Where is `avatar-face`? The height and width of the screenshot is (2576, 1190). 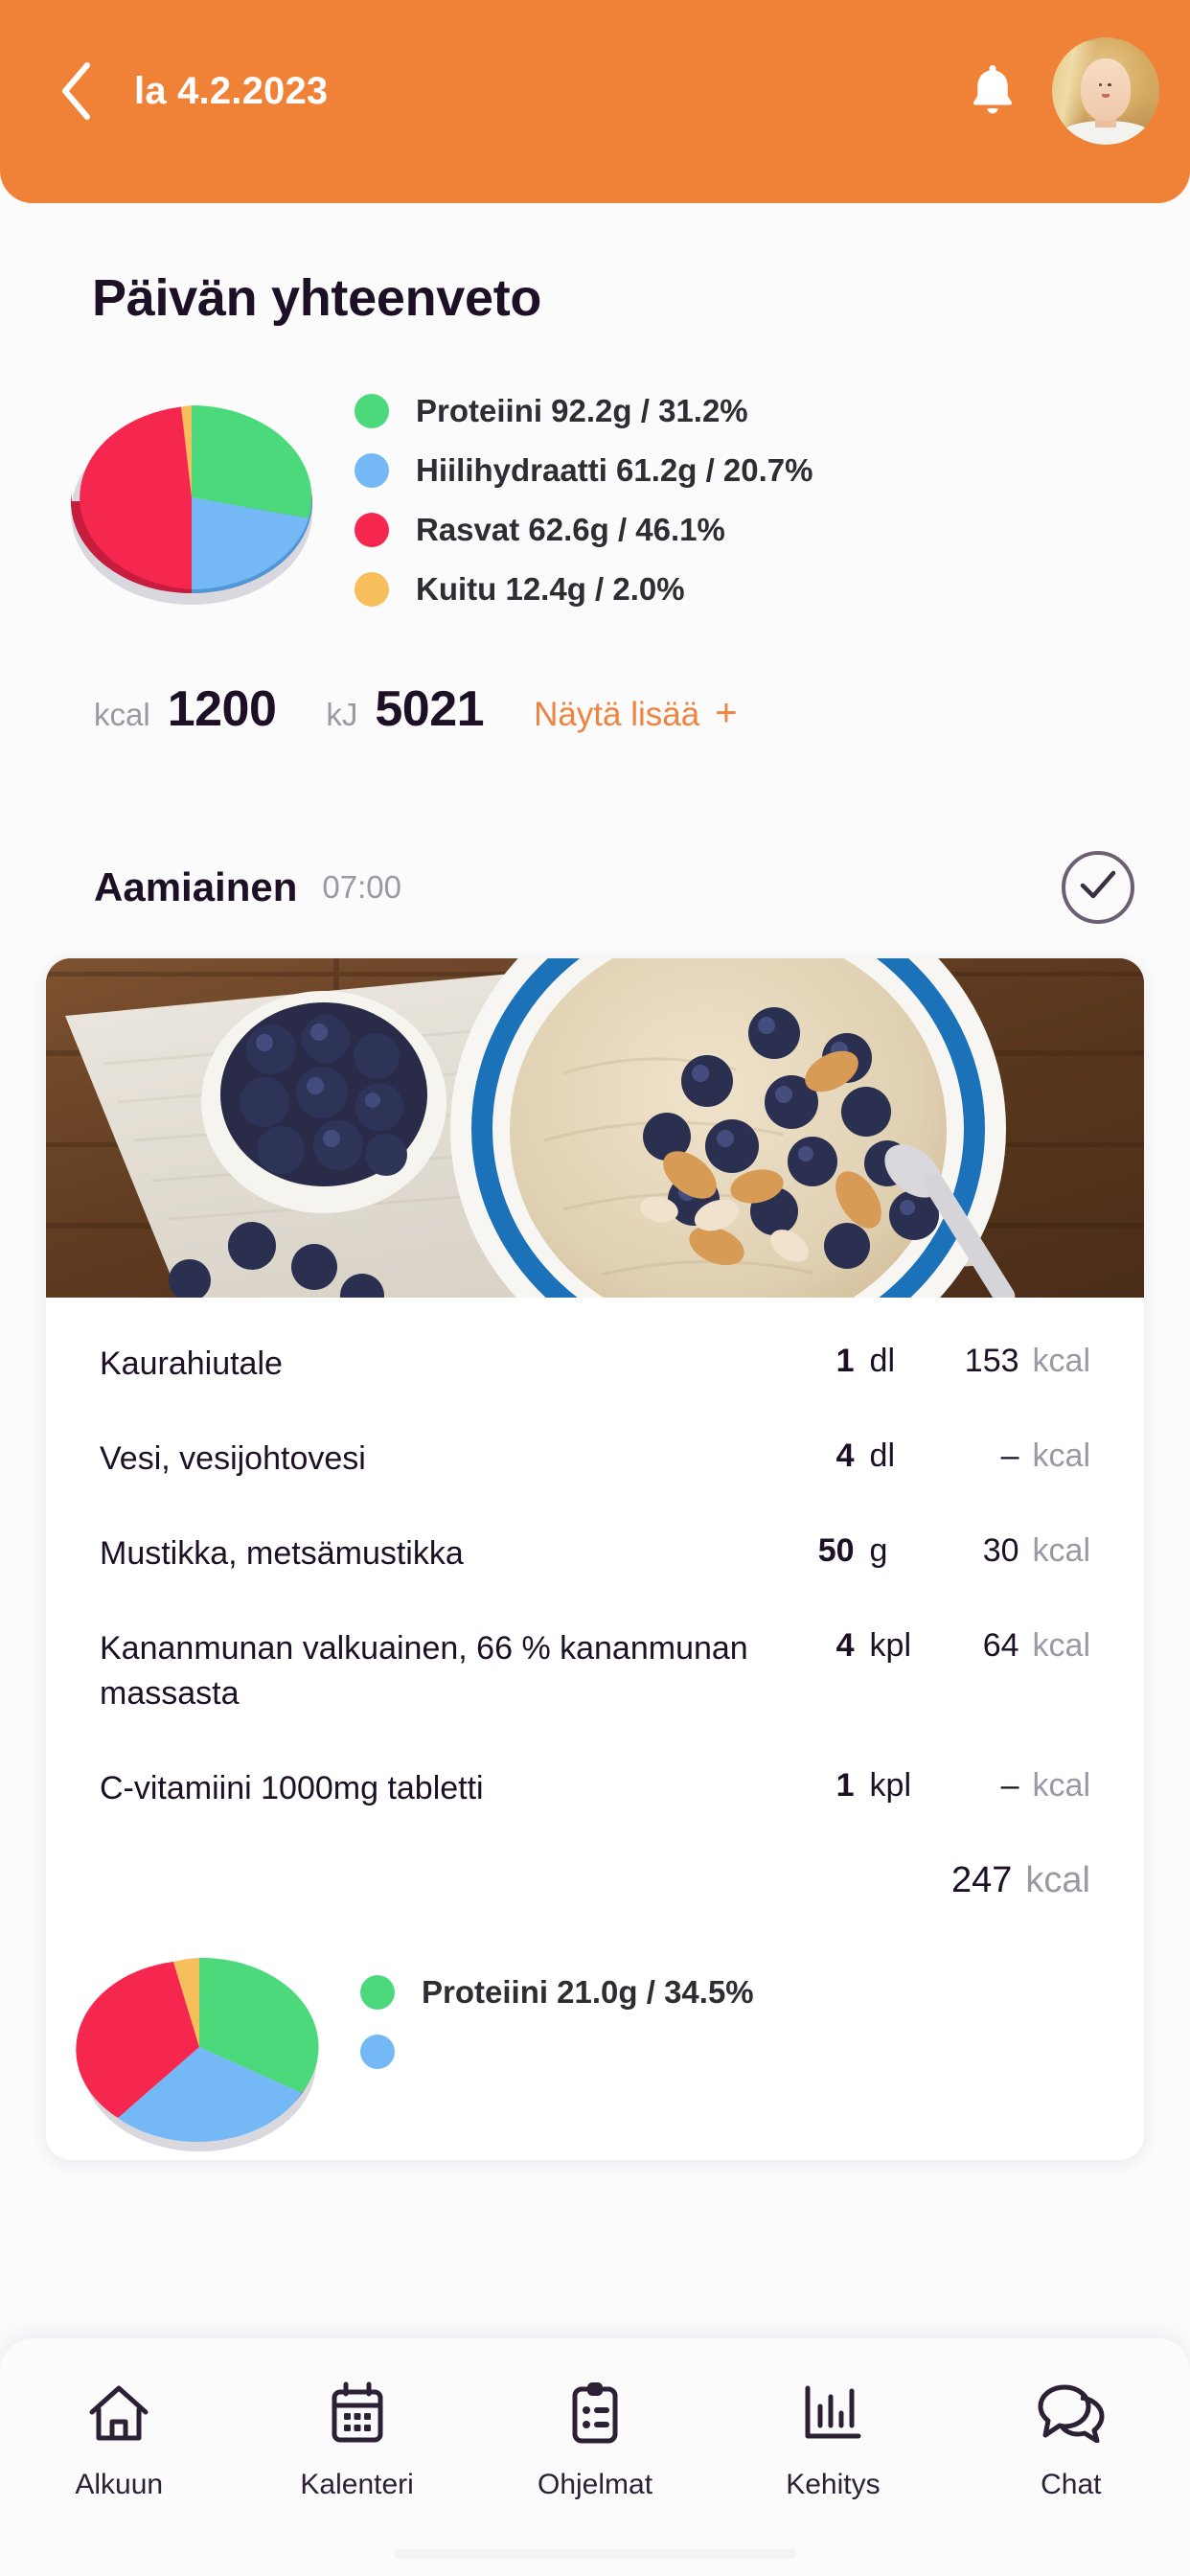
avatar-face is located at coordinates (1106, 90).